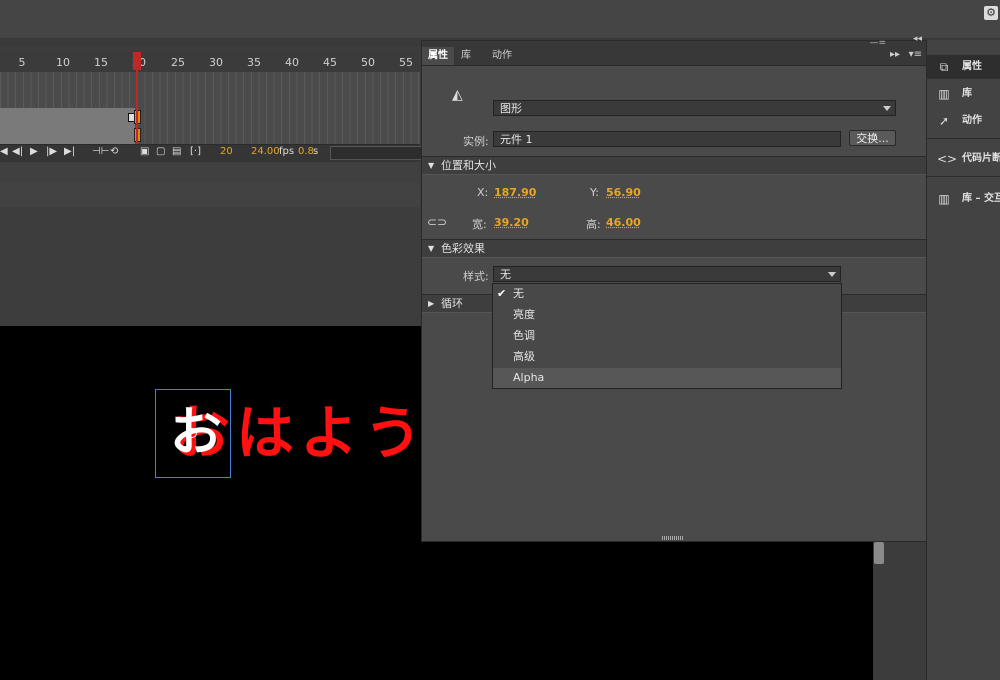 This screenshot has width=1000, height=680. Describe the element at coordinates (306, 151) in the screenshot. I see `time-value: 0.8` at that location.